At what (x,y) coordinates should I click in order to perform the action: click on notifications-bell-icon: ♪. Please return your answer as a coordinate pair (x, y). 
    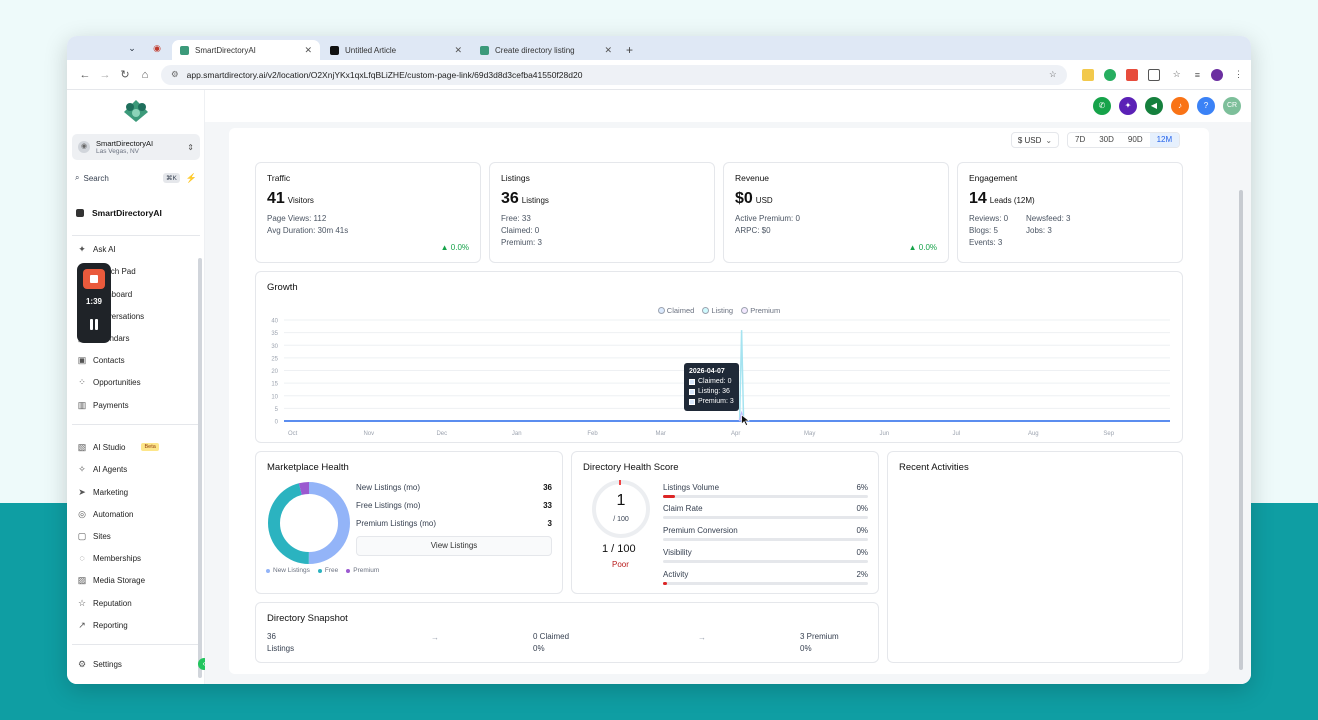
    Looking at the image, I should click on (1180, 106).